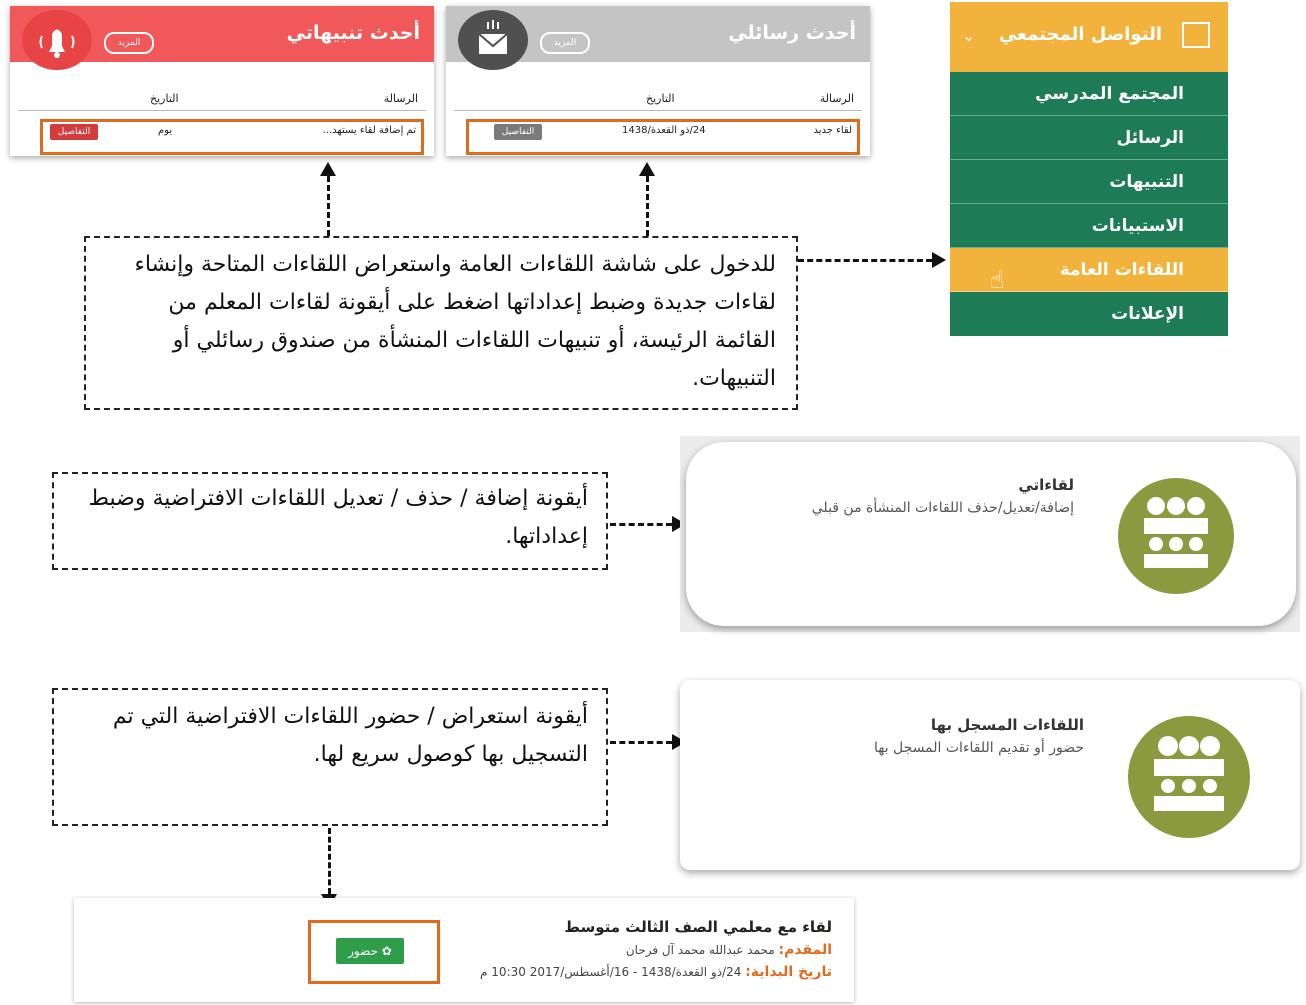 The image size is (1306, 1005). Describe the element at coordinates (1007, 725) in the screenshot. I see `registered-title: اللقاءات المسجل بها` at that location.